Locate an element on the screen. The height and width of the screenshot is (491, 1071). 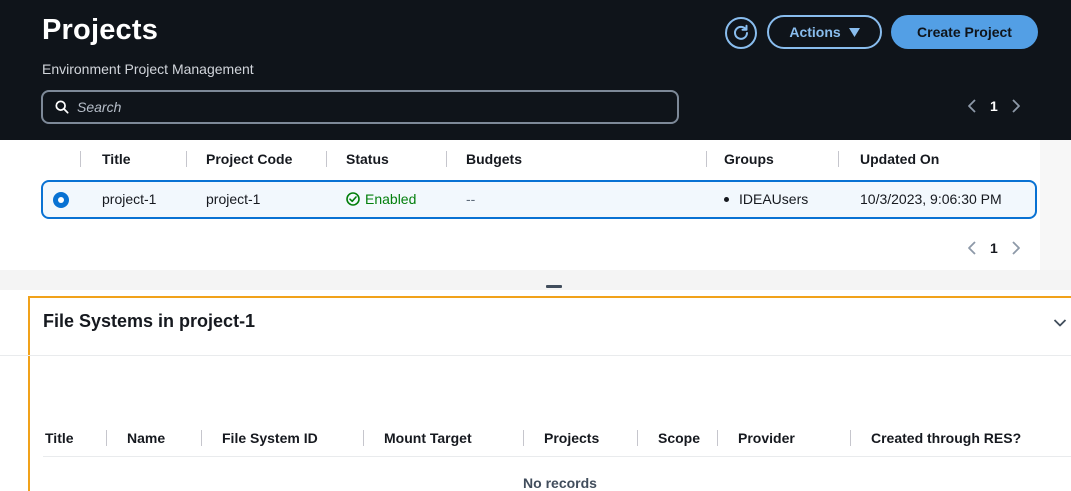
column-header-status: Status is located at coordinates (367, 159).